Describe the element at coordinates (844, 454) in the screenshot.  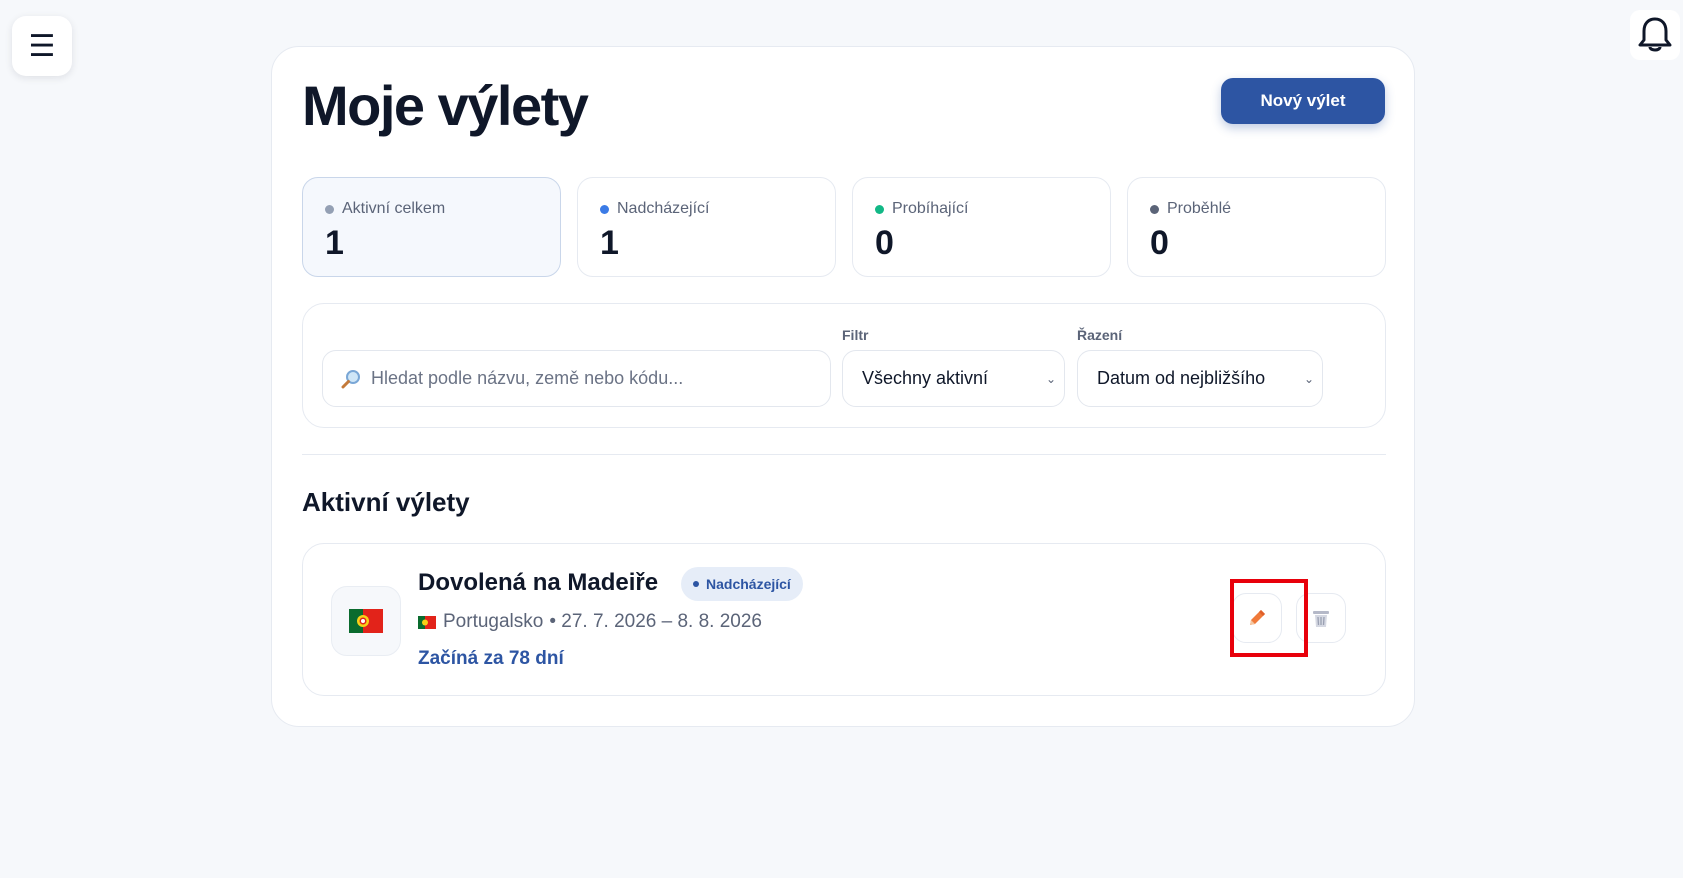
I see `section-divider` at that location.